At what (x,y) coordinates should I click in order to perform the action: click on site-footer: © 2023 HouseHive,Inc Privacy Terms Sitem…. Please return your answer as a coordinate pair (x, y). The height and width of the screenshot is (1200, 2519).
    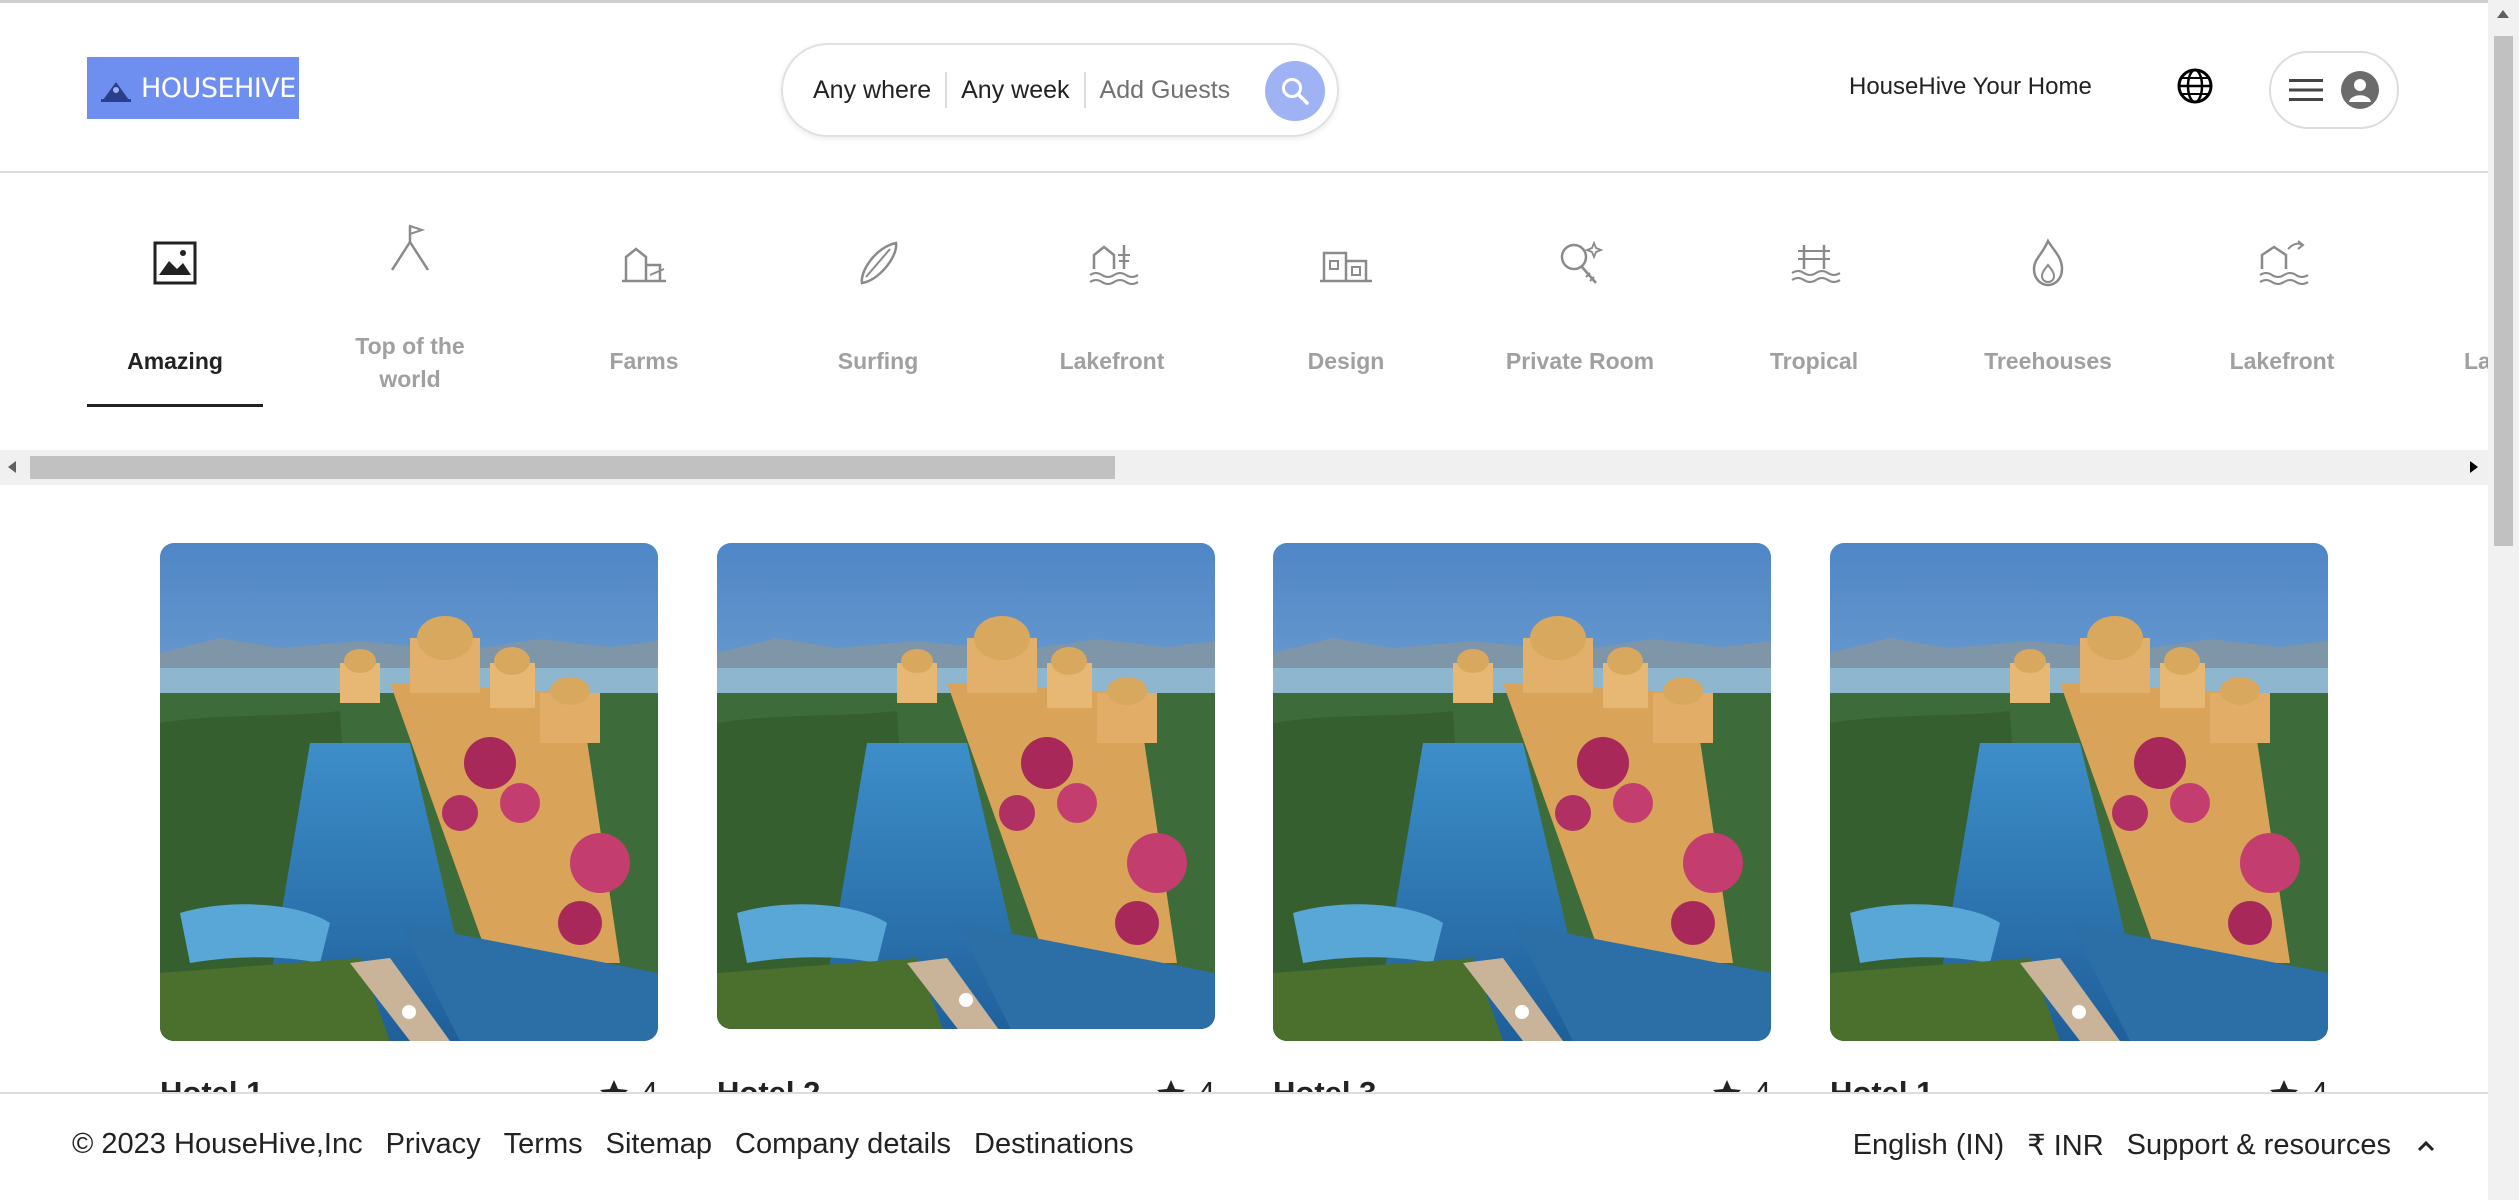
    Looking at the image, I should click on (1244, 1146).